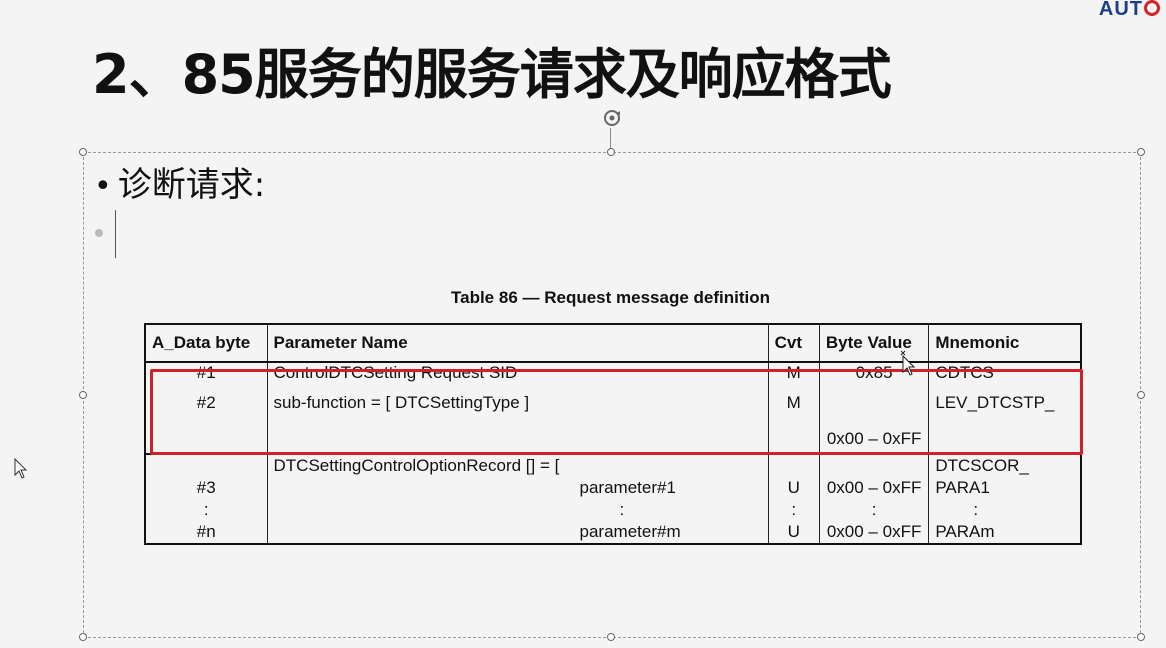 The width and height of the screenshot is (1166, 648). I want to click on cell-param-1: parameter#1, so click(627, 487).